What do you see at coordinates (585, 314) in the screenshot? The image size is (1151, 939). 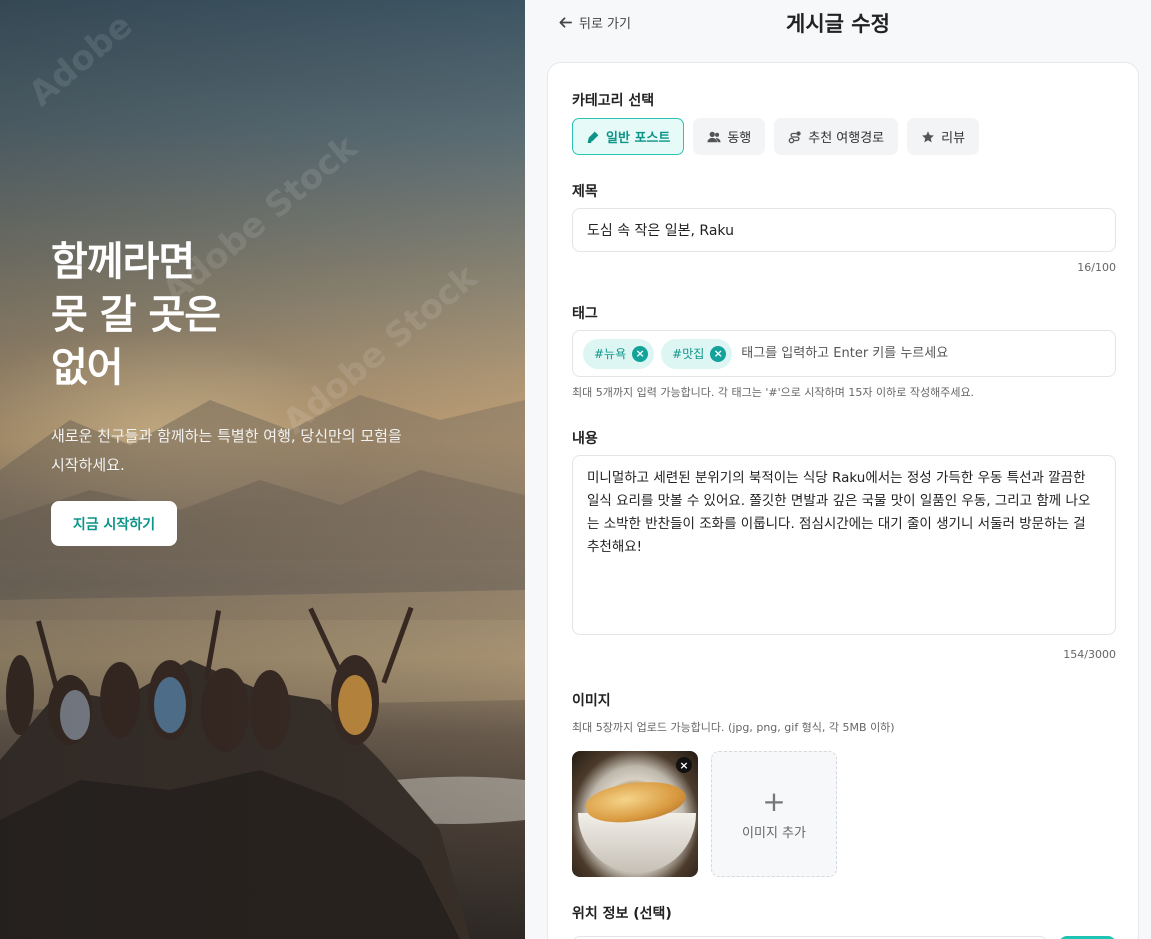 I see `tags-label: 태그` at bounding box center [585, 314].